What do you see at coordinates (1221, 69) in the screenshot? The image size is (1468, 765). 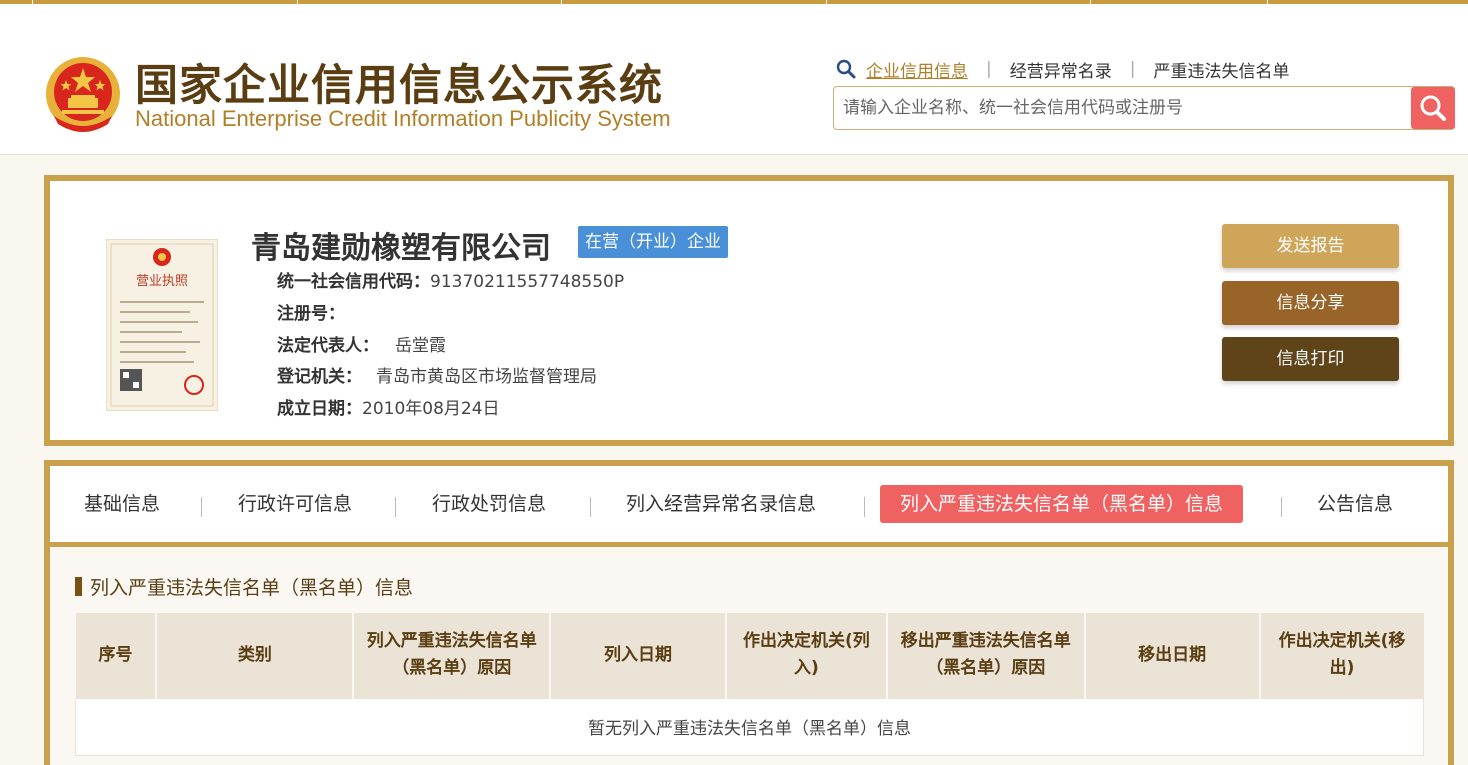 I see `link-blacklist: 严重违法失信名单` at bounding box center [1221, 69].